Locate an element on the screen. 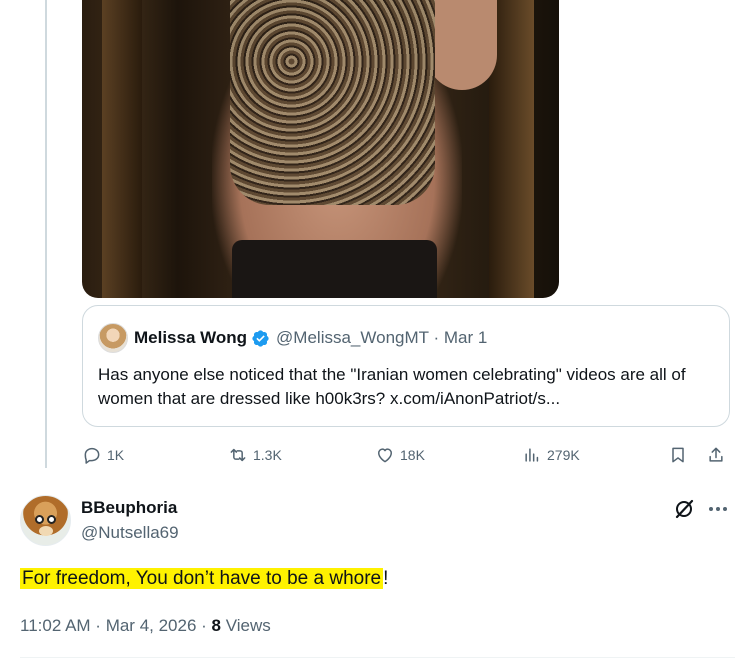 The height and width of the screenshot is (660, 755). bookmark-button is located at coordinates (678, 455).